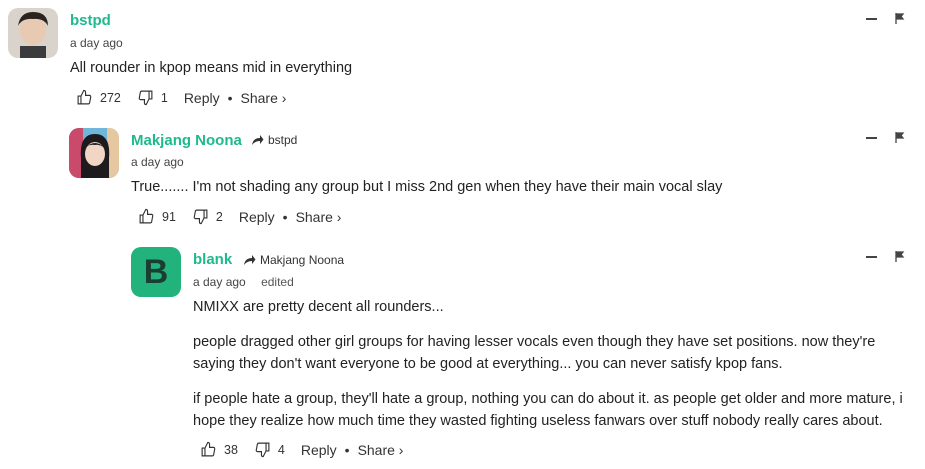 Image resolution: width=925 pixels, height=469 pixels. Describe the element at coordinates (90, 20) in the screenshot. I see `comment-author: bstpd` at that location.